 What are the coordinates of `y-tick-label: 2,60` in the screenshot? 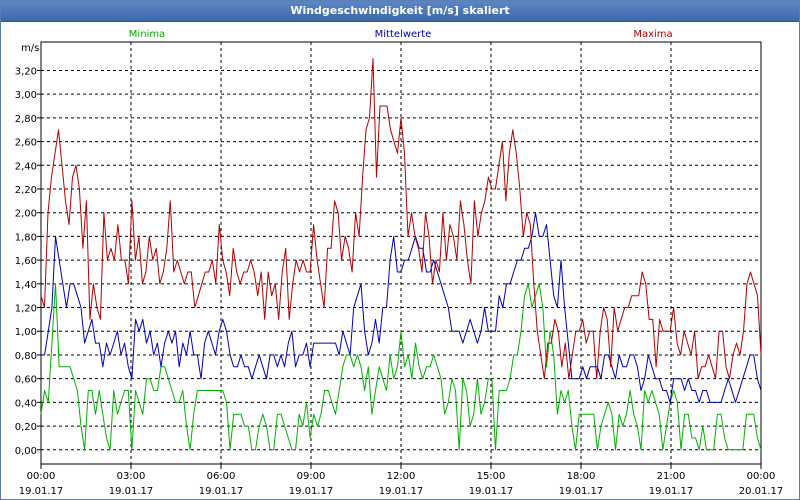 It's located at (26, 143).